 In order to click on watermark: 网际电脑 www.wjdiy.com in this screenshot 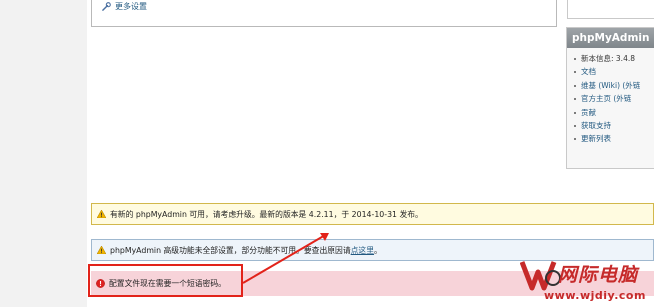, I will do `click(587, 282)`.